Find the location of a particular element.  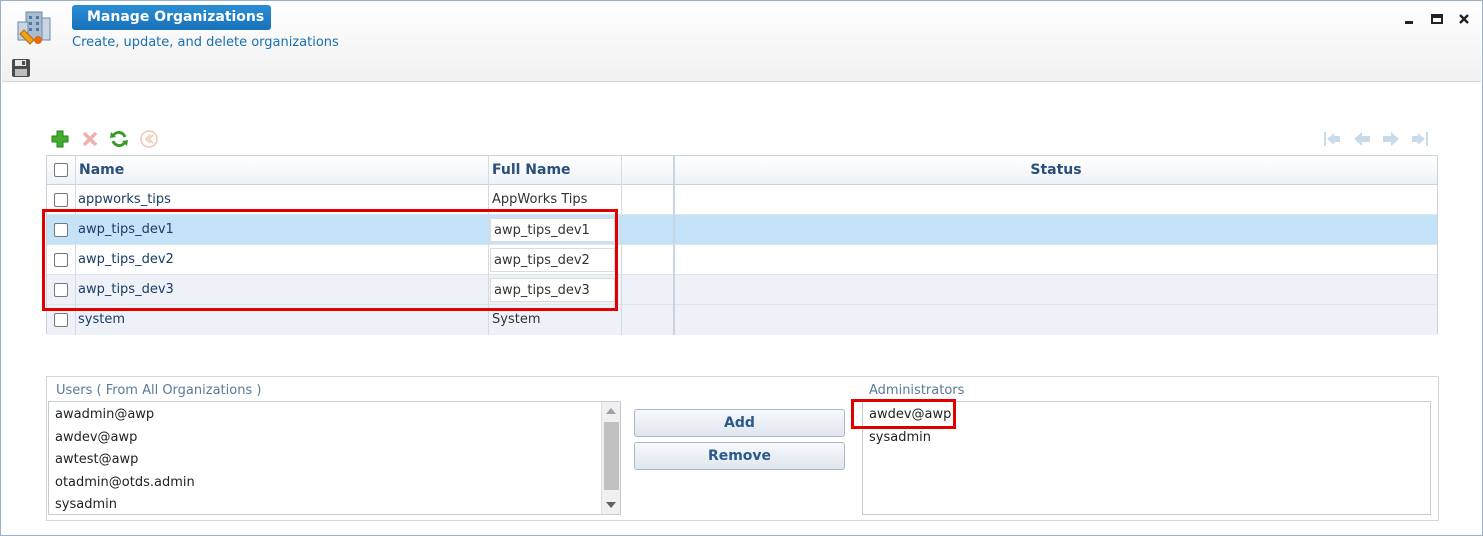

organizations-building-icon is located at coordinates (34, 28).